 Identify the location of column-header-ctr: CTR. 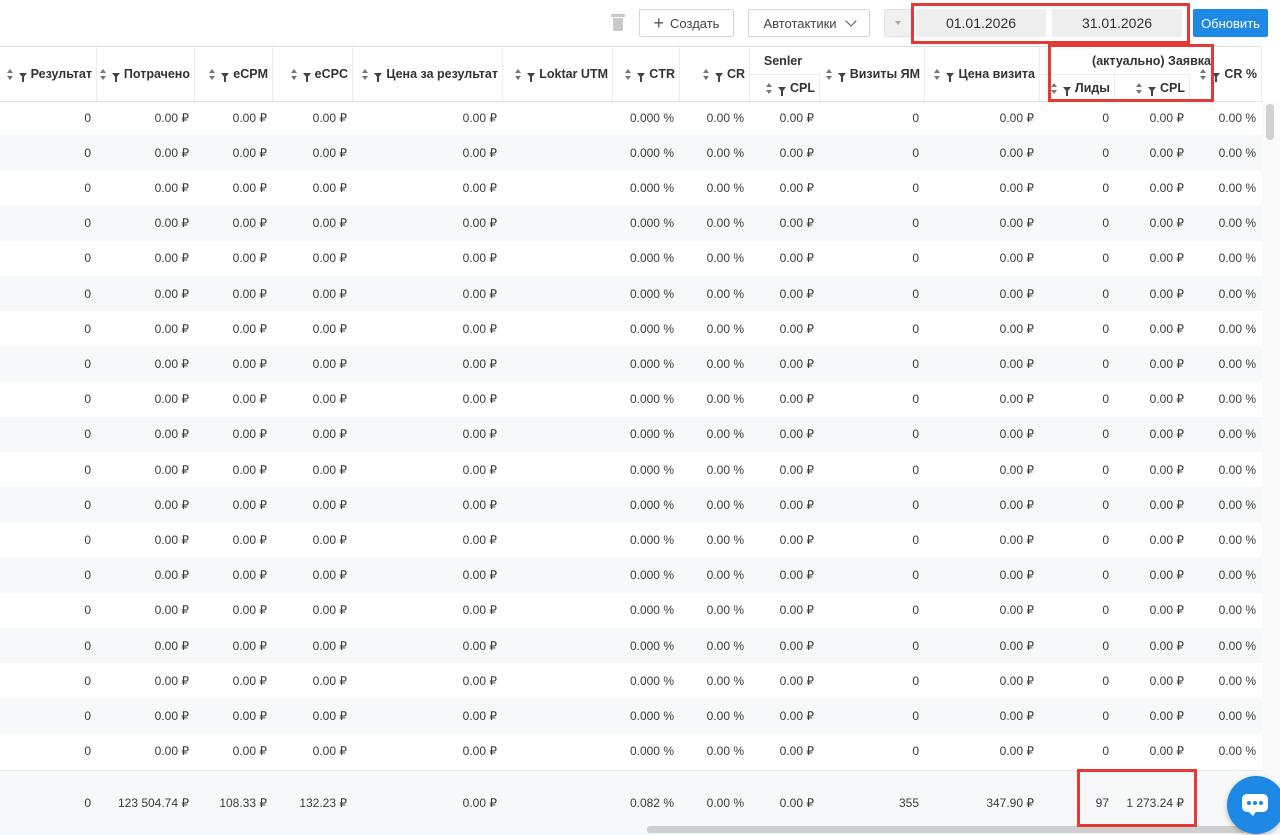
(646, 74).